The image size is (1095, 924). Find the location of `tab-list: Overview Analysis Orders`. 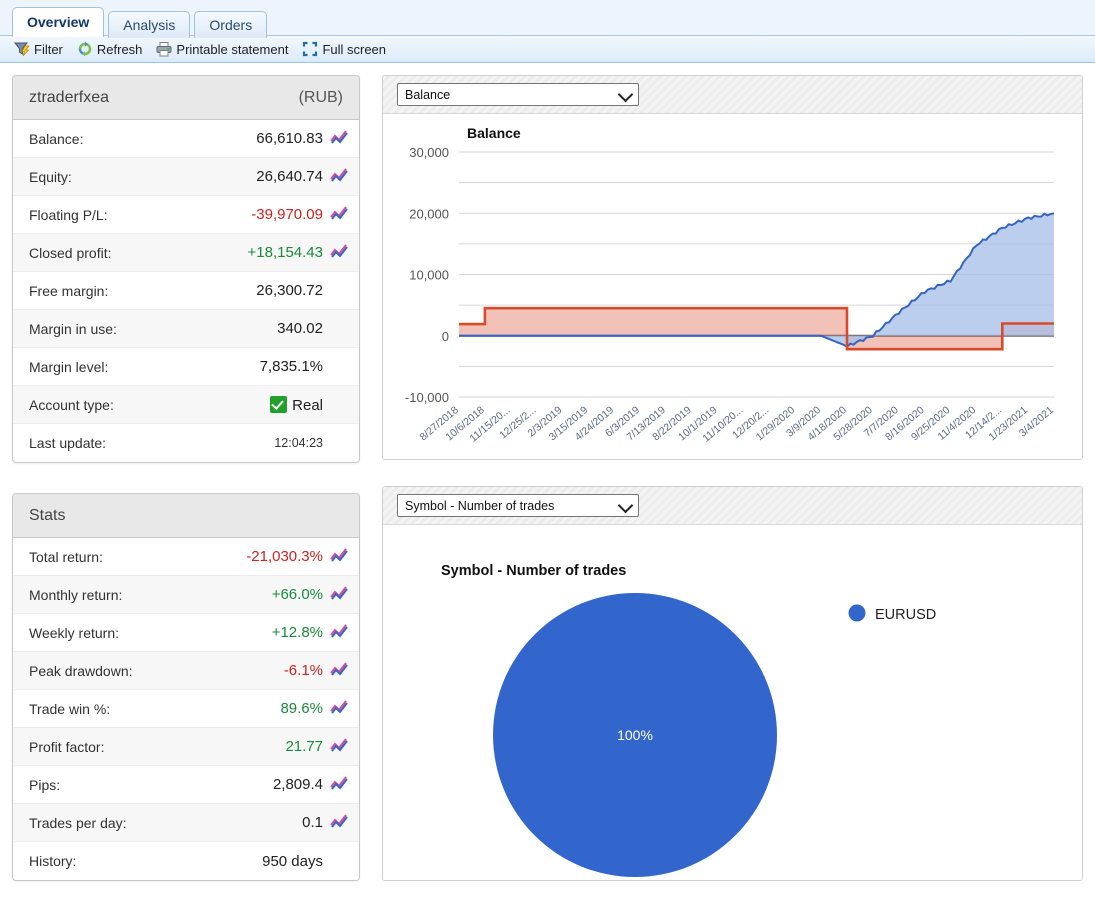

tab-list: Overview Analysis Orders is located at coordinates (553, 19).